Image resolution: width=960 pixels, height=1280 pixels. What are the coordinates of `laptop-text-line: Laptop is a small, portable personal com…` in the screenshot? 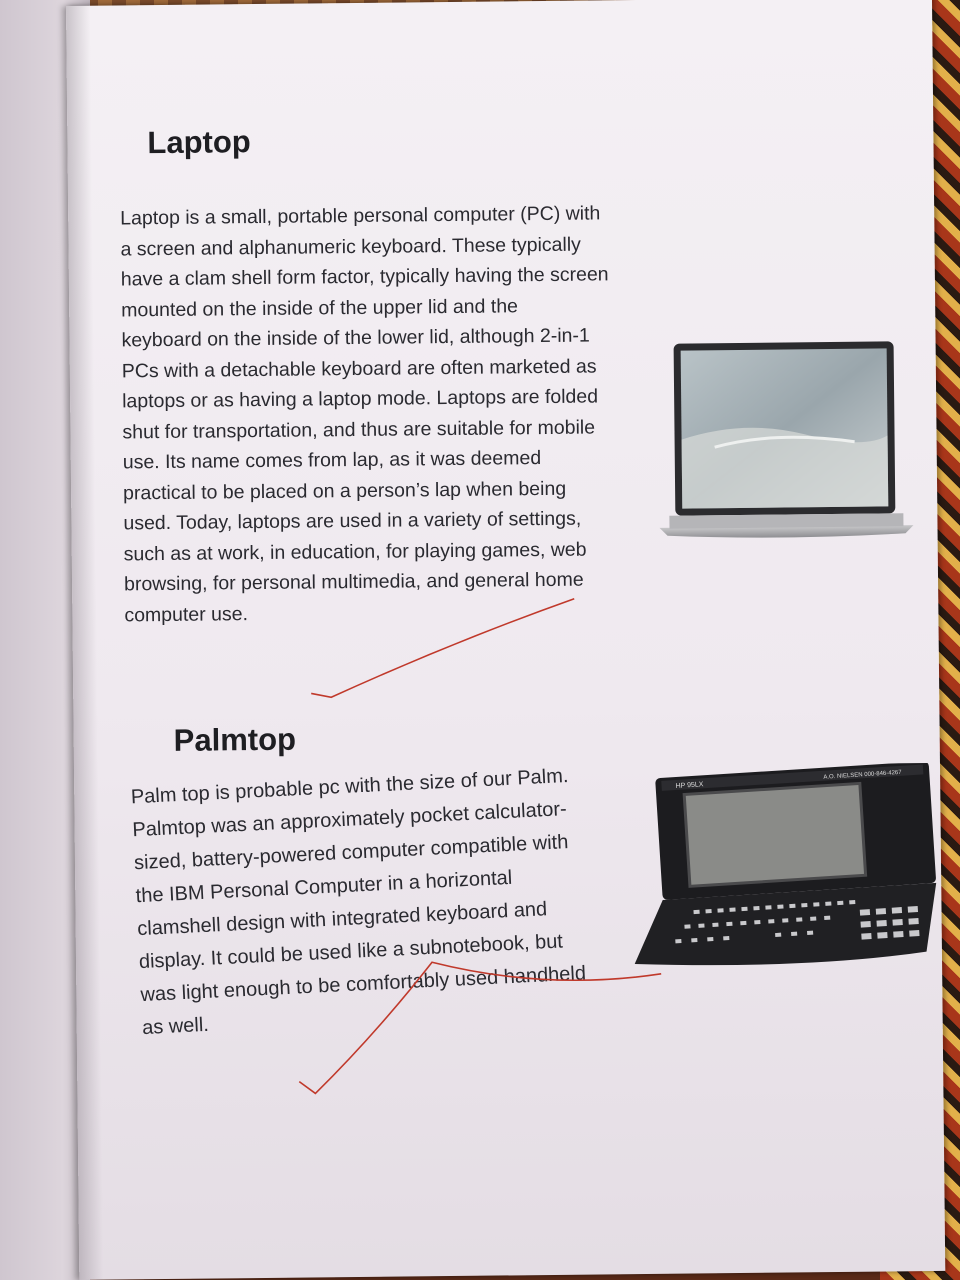 It's located at (360, 216).